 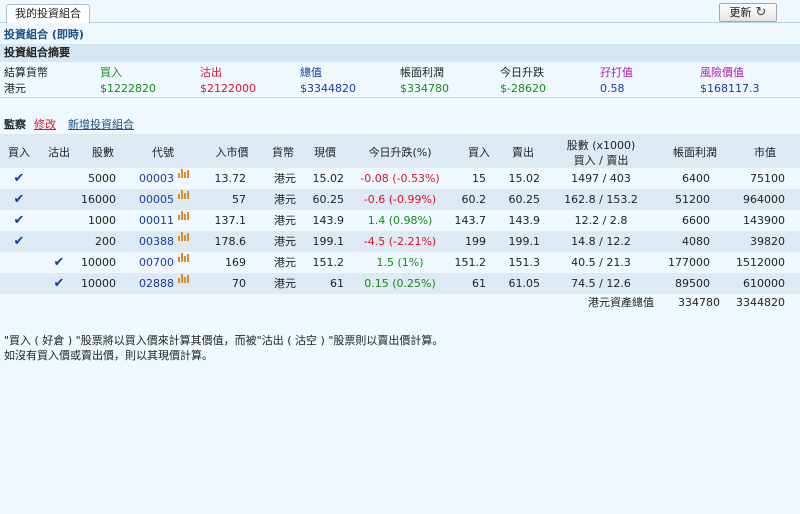 What do you see at coordinates (48, 13) in the screenshot?
I see `tab-my-portfolio: 我的投資組合` at bounding box center [48, 13].